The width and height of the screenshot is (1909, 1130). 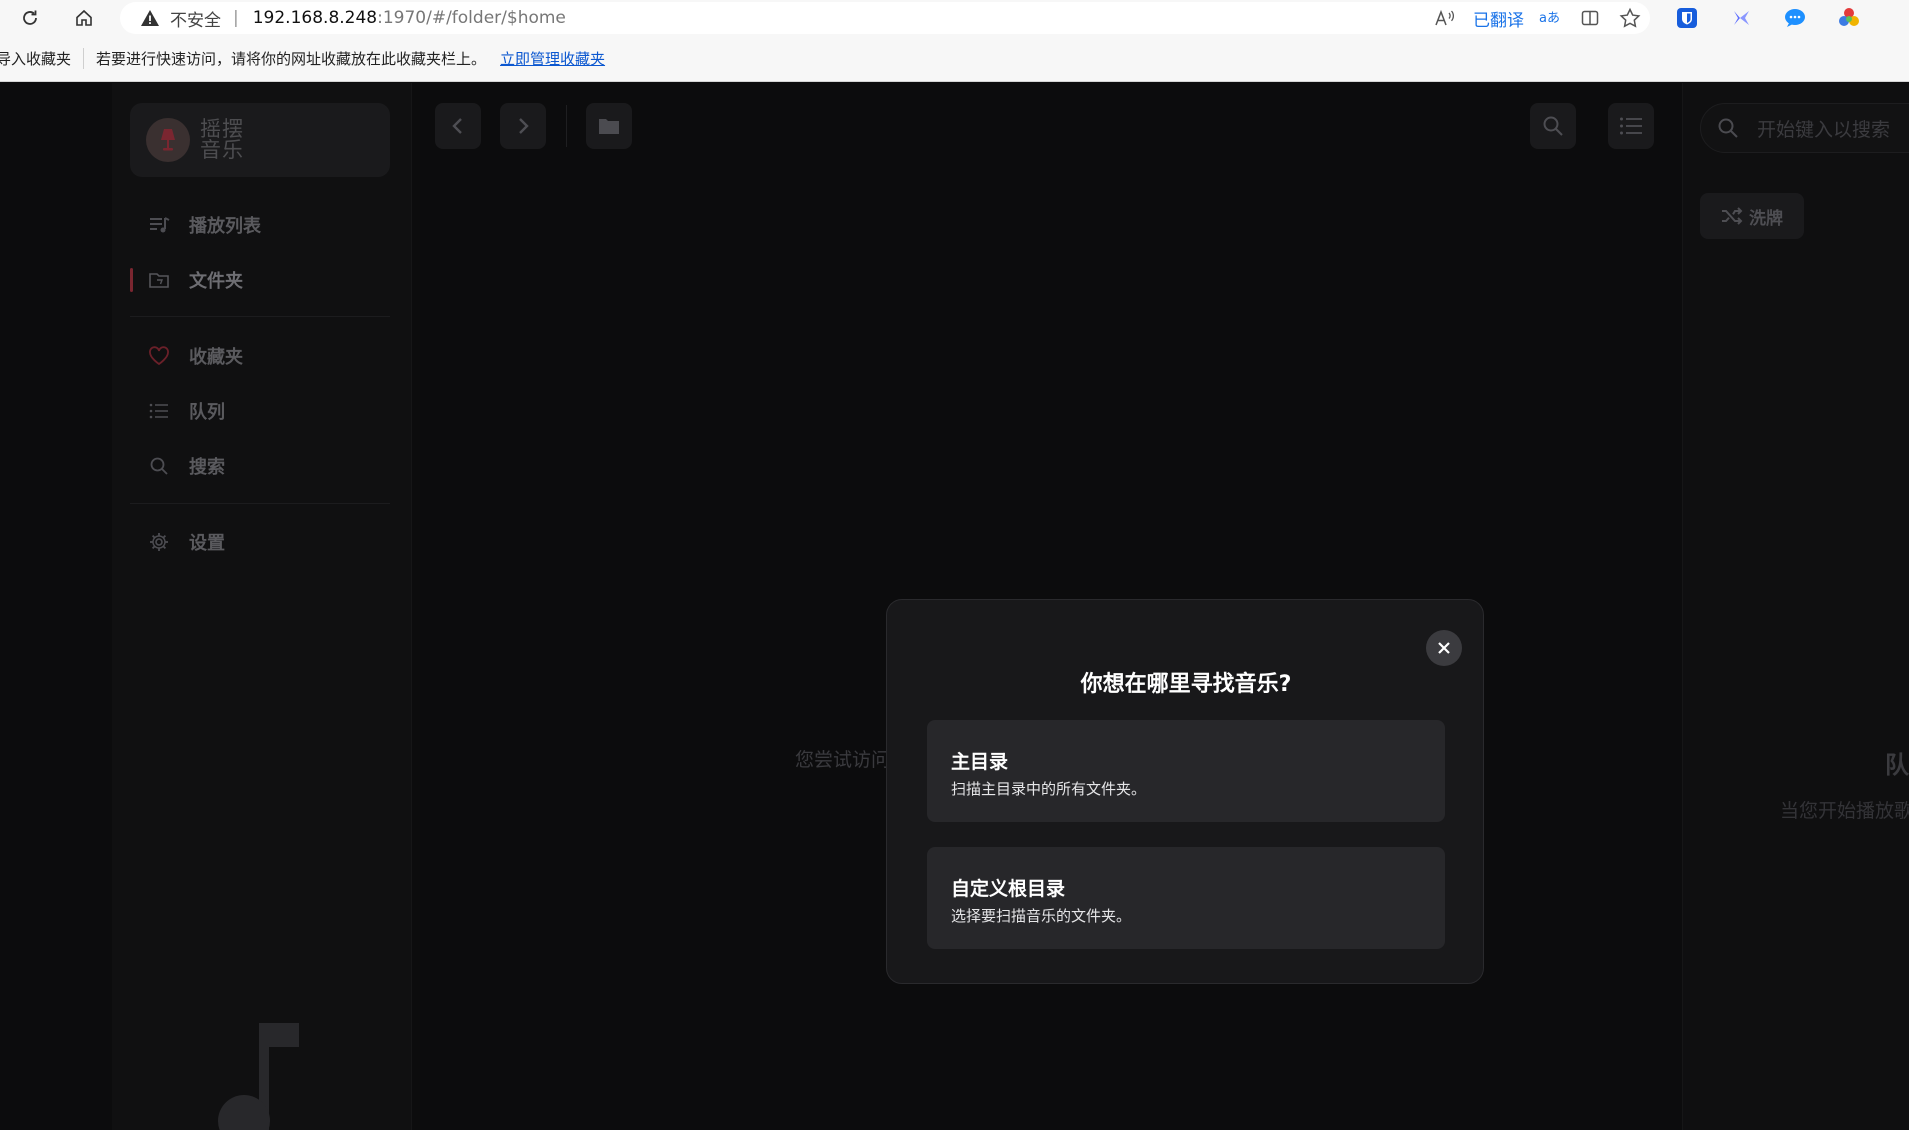 I want to click on chevron-left-icon, so click(x=457, y=126).